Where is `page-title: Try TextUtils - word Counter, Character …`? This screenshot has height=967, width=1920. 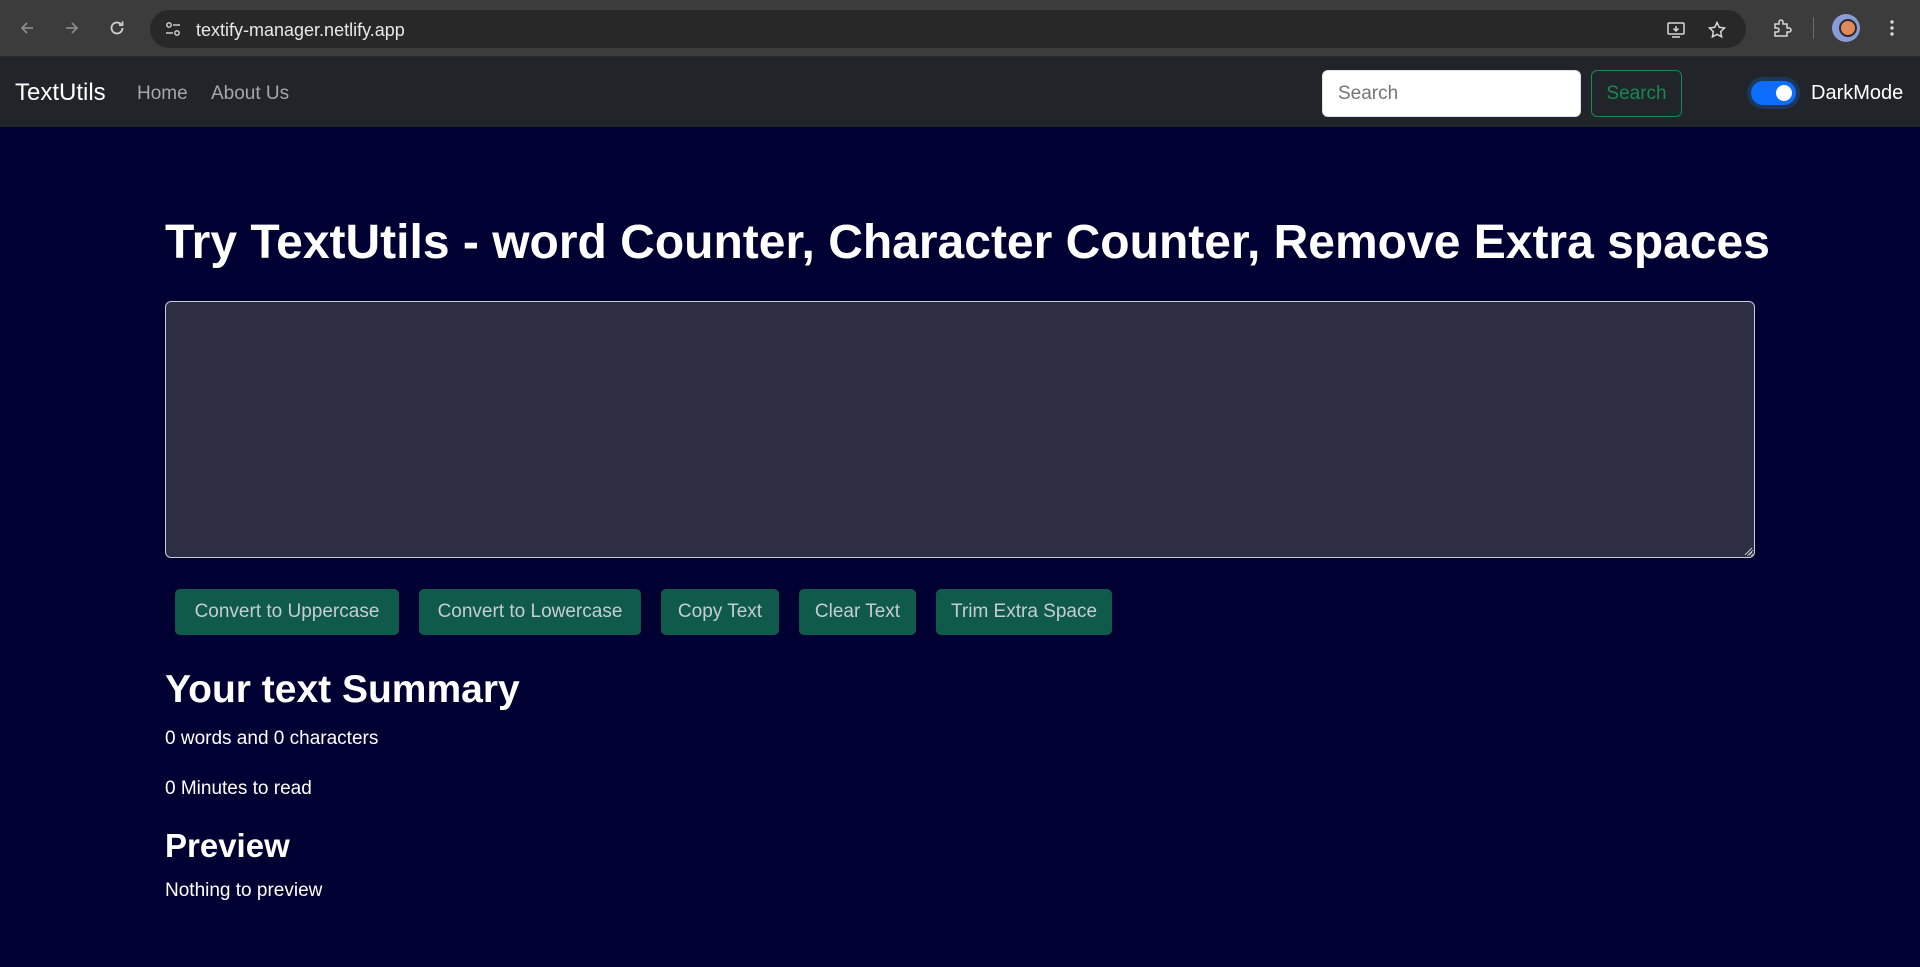
page-title: Try TextUtils - word Counter, Character … is located at coordinates (967, 242).